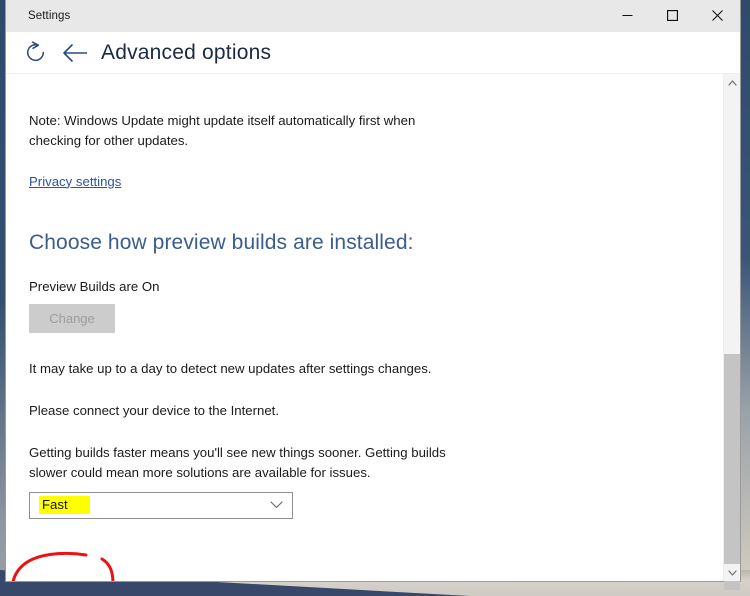 This screenshot has height=596, width=750. What do you see at coordinates (64, 505) in the screenshot?
I see `preview-ring-selected-value: Fast` at bounding box center [64, 505].